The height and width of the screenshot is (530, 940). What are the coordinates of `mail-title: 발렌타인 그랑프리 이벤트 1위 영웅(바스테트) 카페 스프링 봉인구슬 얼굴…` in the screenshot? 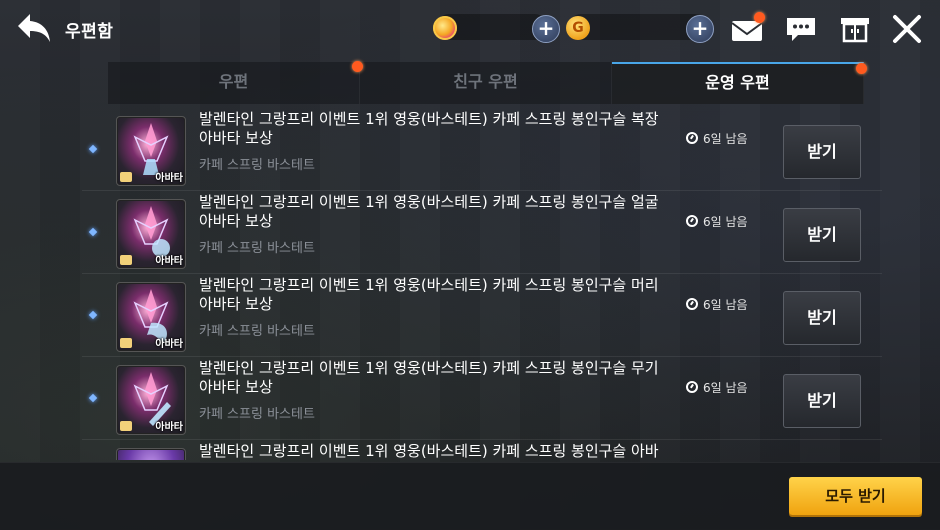 It's located at (429, 211).